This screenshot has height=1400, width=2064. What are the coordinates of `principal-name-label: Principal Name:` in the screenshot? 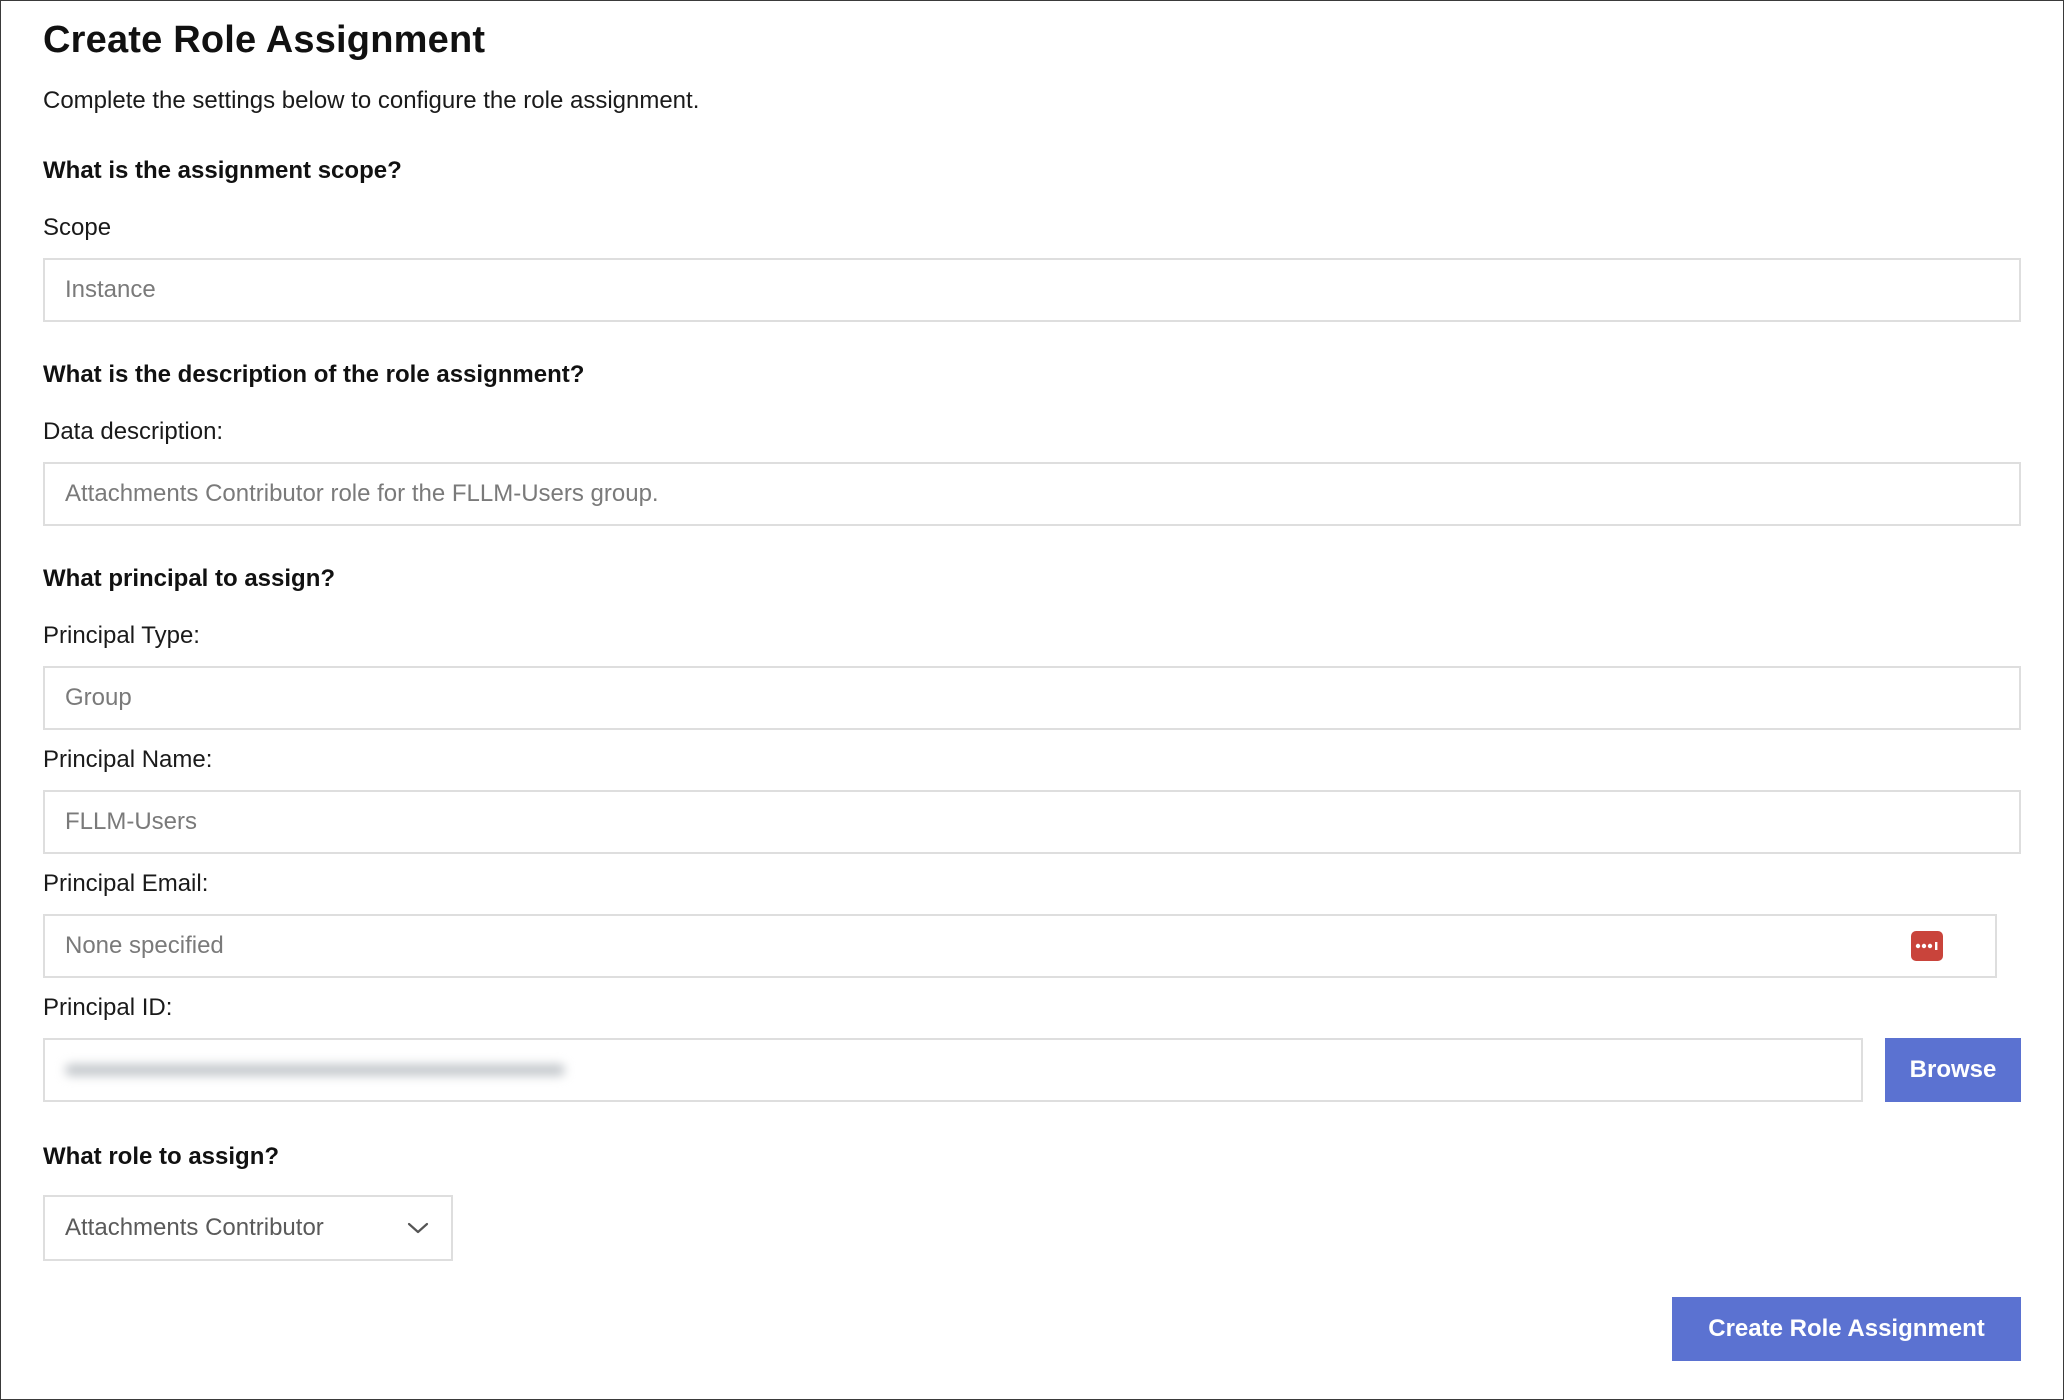 It's located at (128, 759).